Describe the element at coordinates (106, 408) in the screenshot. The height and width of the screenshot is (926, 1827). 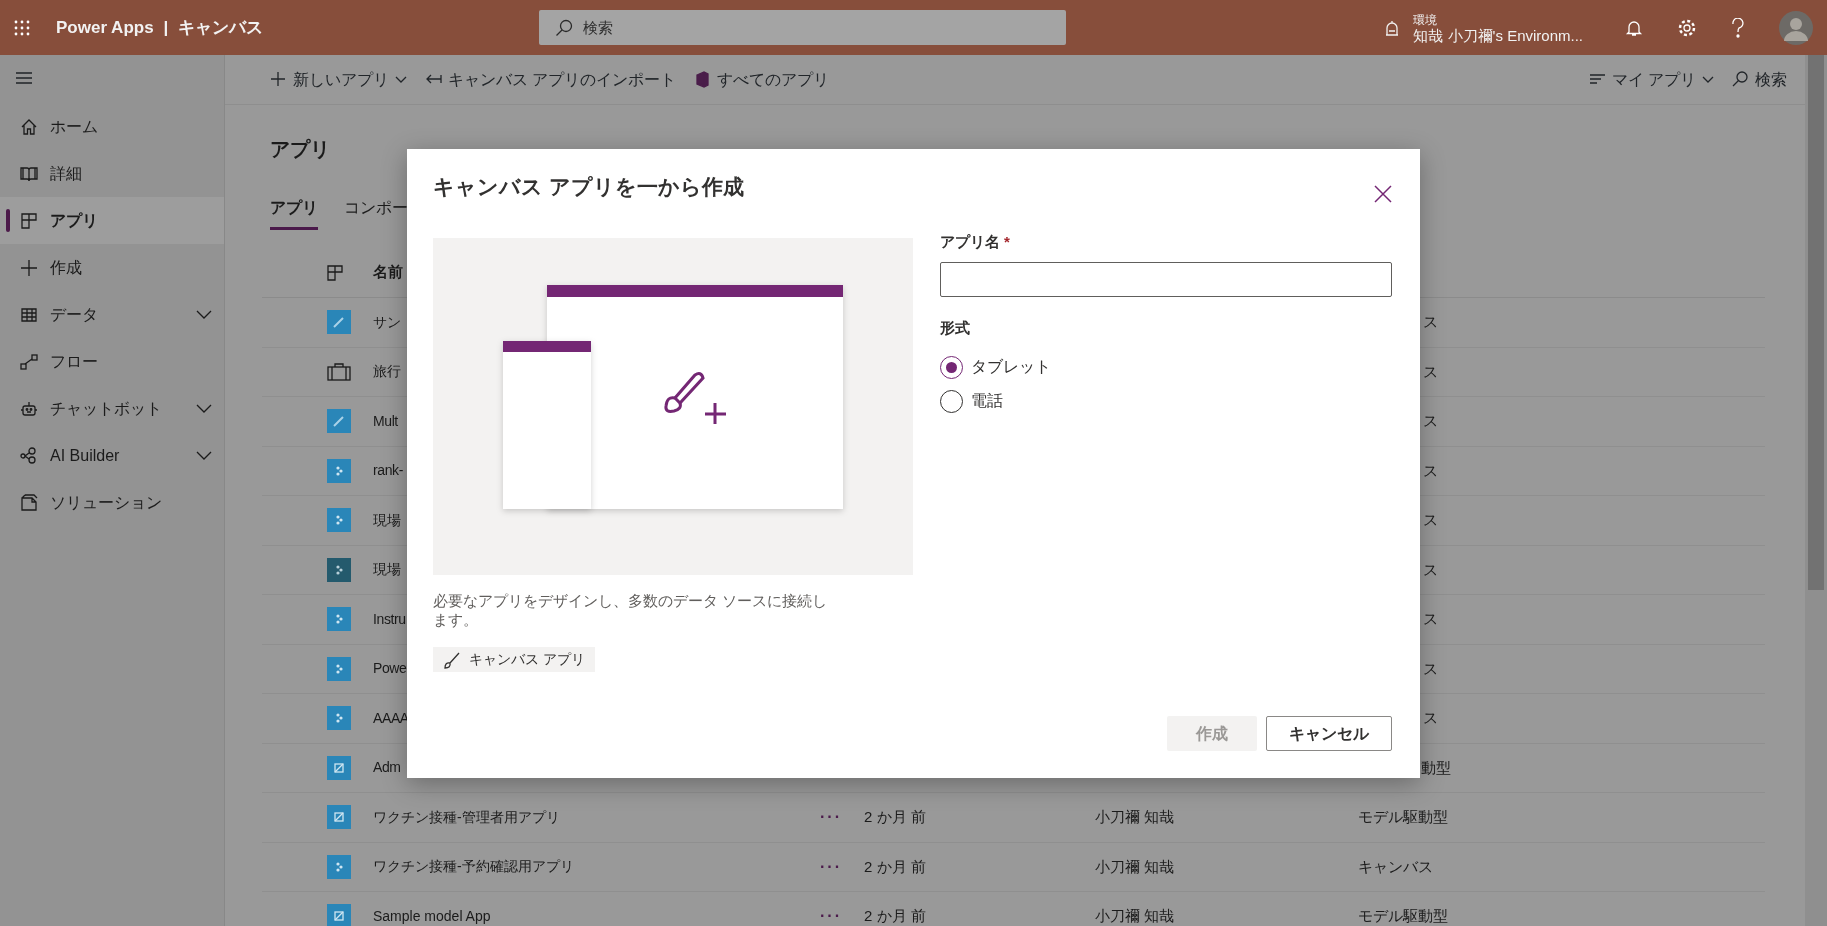
I see `sidebar-item-label: チャットボット` at that location.